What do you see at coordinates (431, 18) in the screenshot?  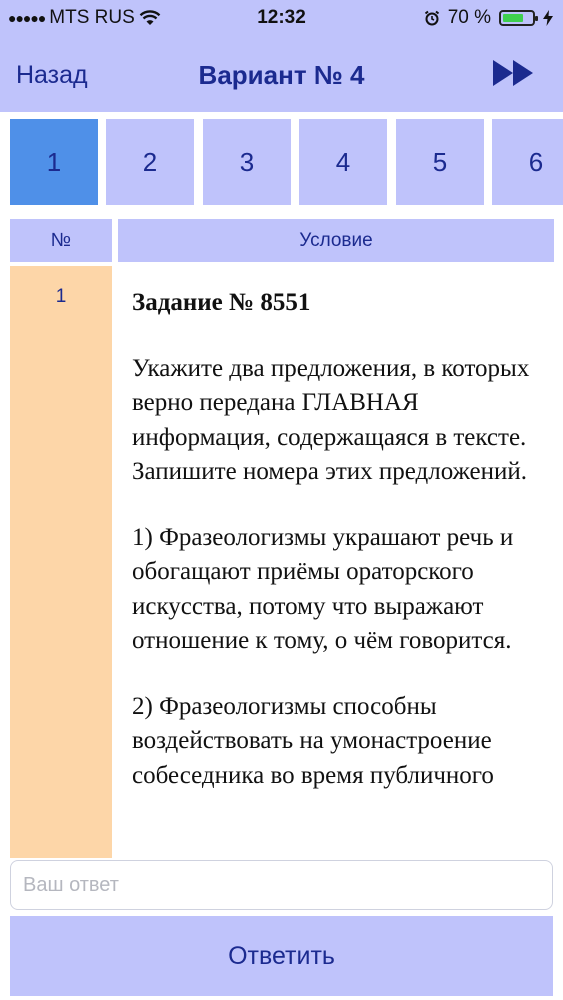 I see `alarm-clock-icon` at bounding box center [431, 18].